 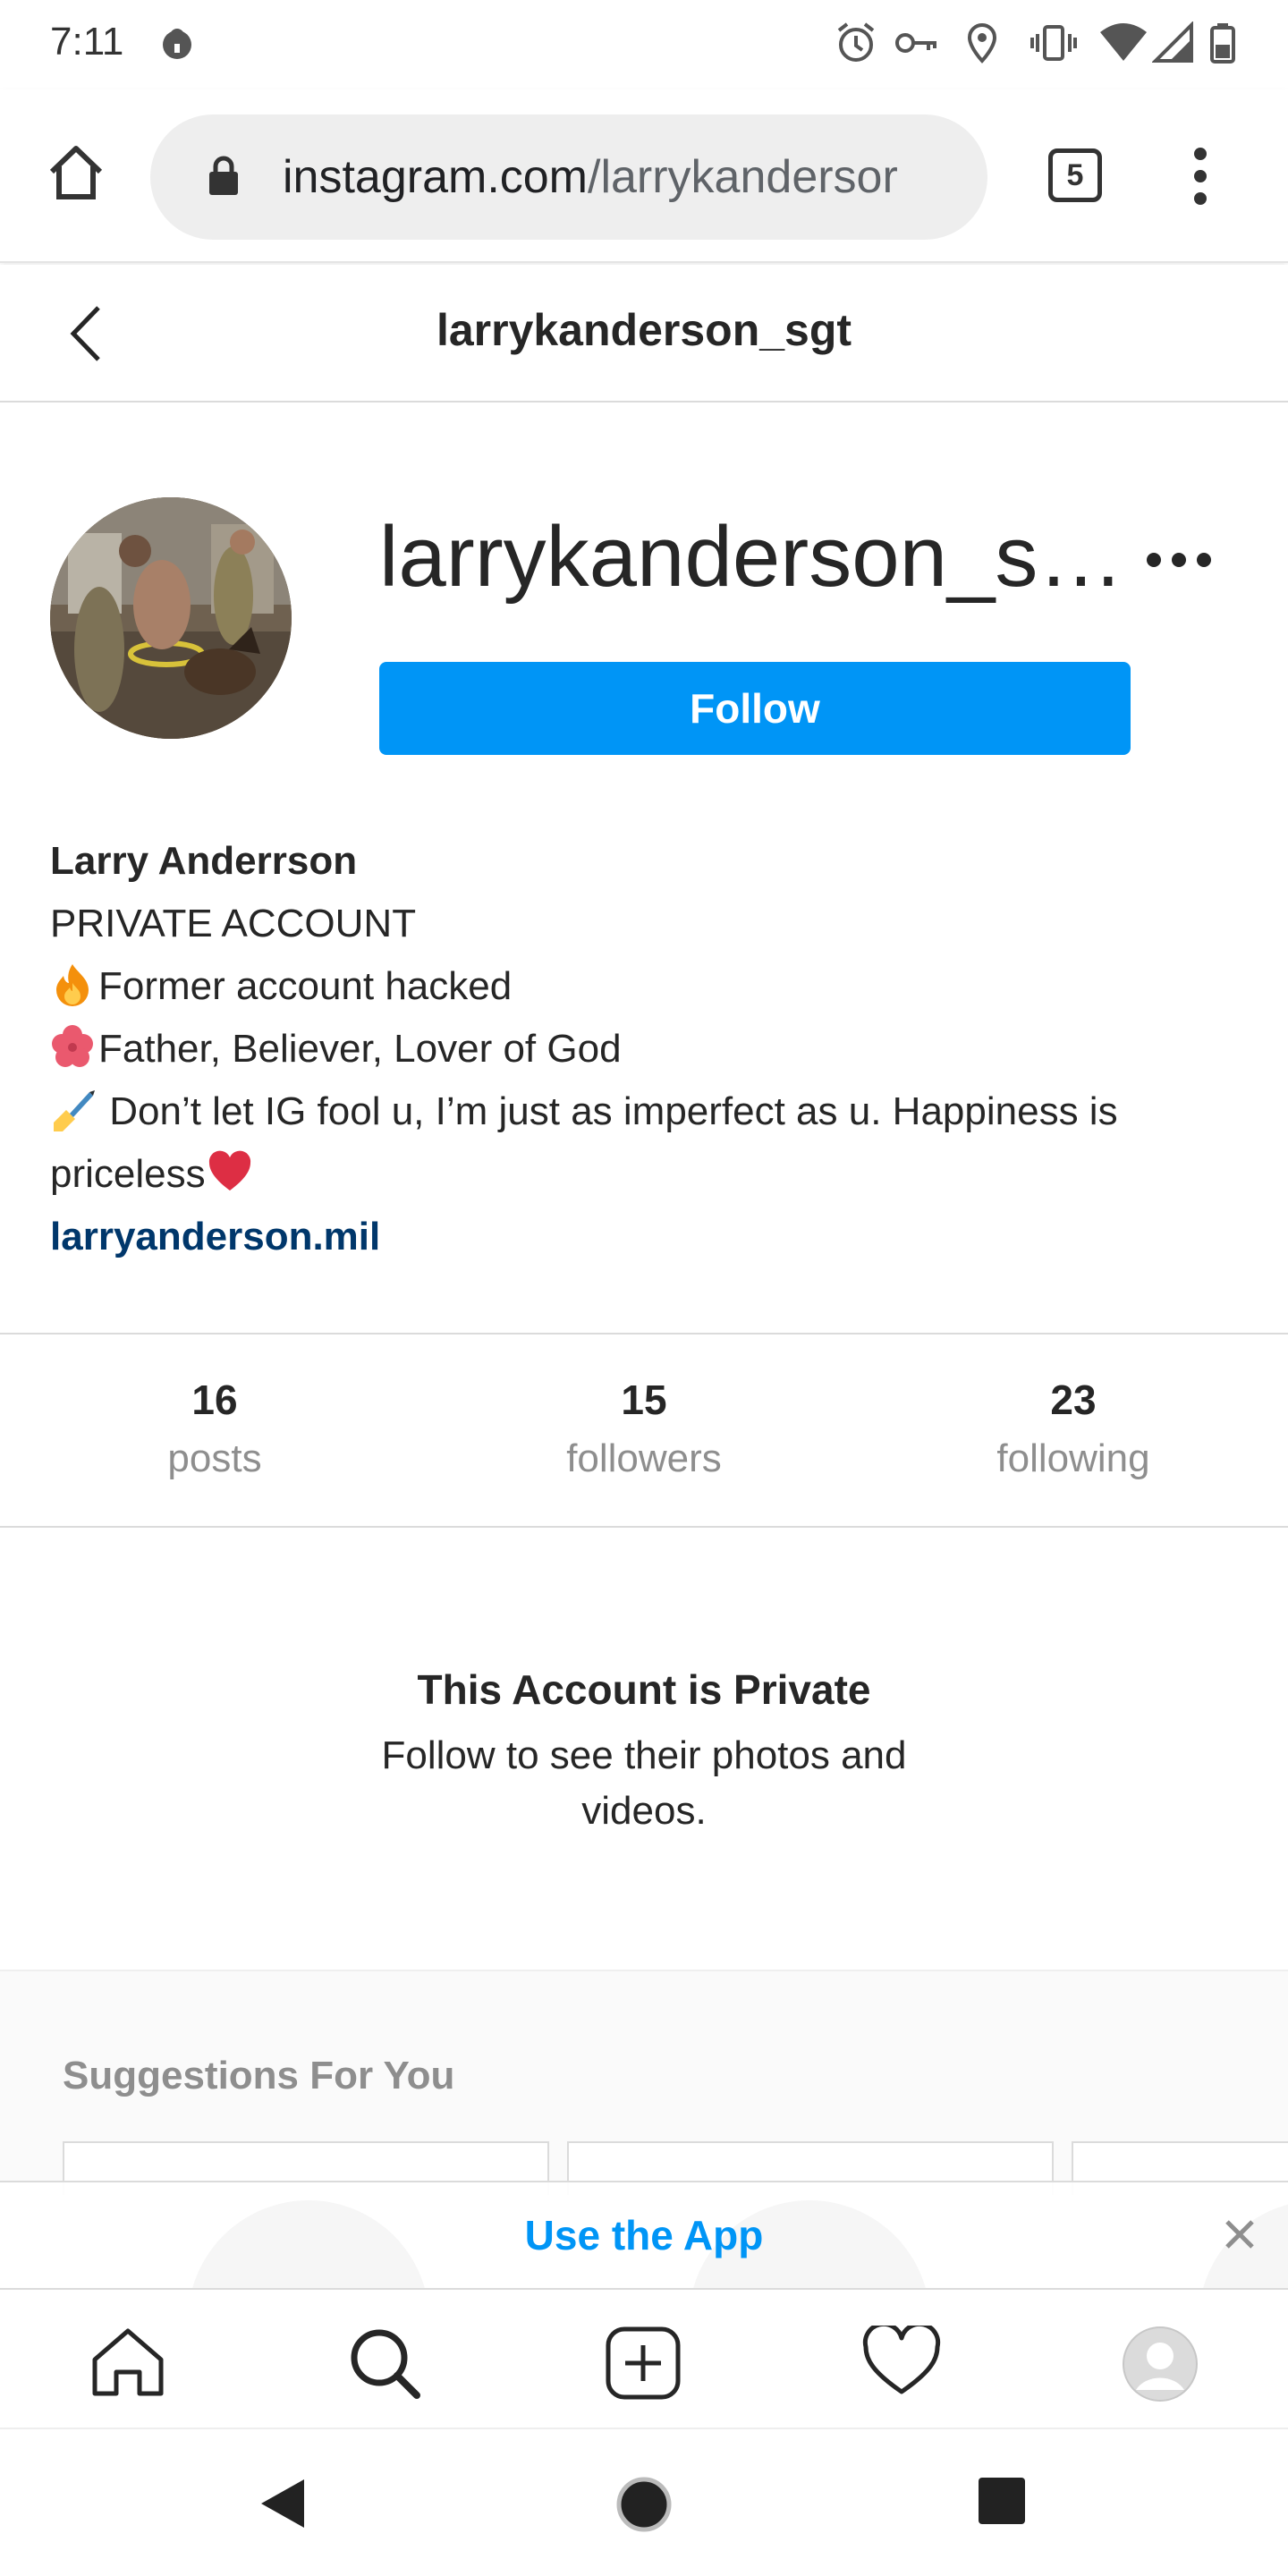 What do you see at coordinates (644, 1689) in the screenshot?
I see `private-title: This Account is Private` at bounding box center [644, 1689].